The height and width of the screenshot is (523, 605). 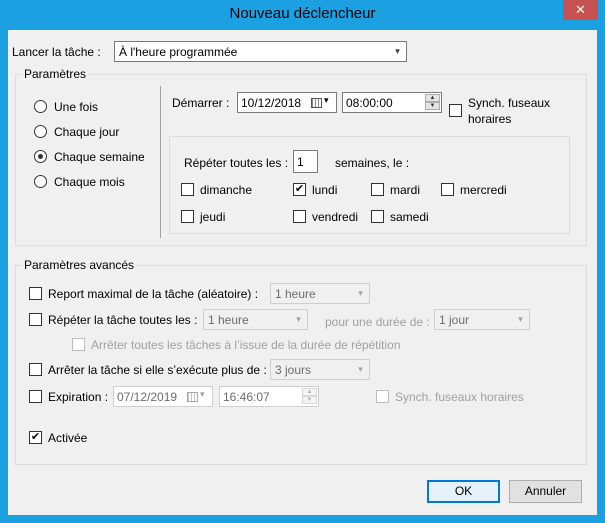 I want to click on max-delay-select: 1 heure ▾, so click(x=320, y=293).